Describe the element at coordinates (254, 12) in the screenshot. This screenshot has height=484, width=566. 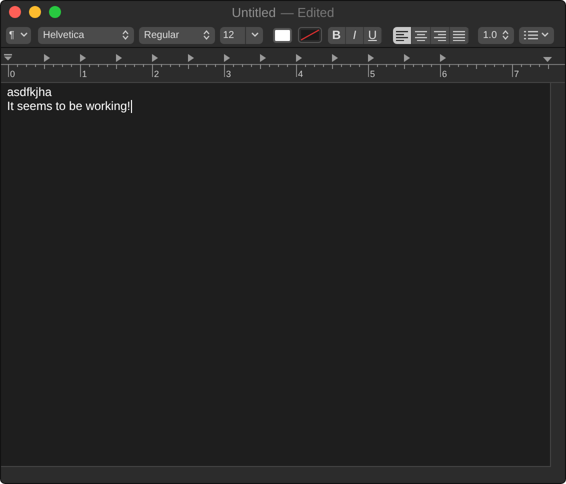
I see `window-title: Untitled` at that location.